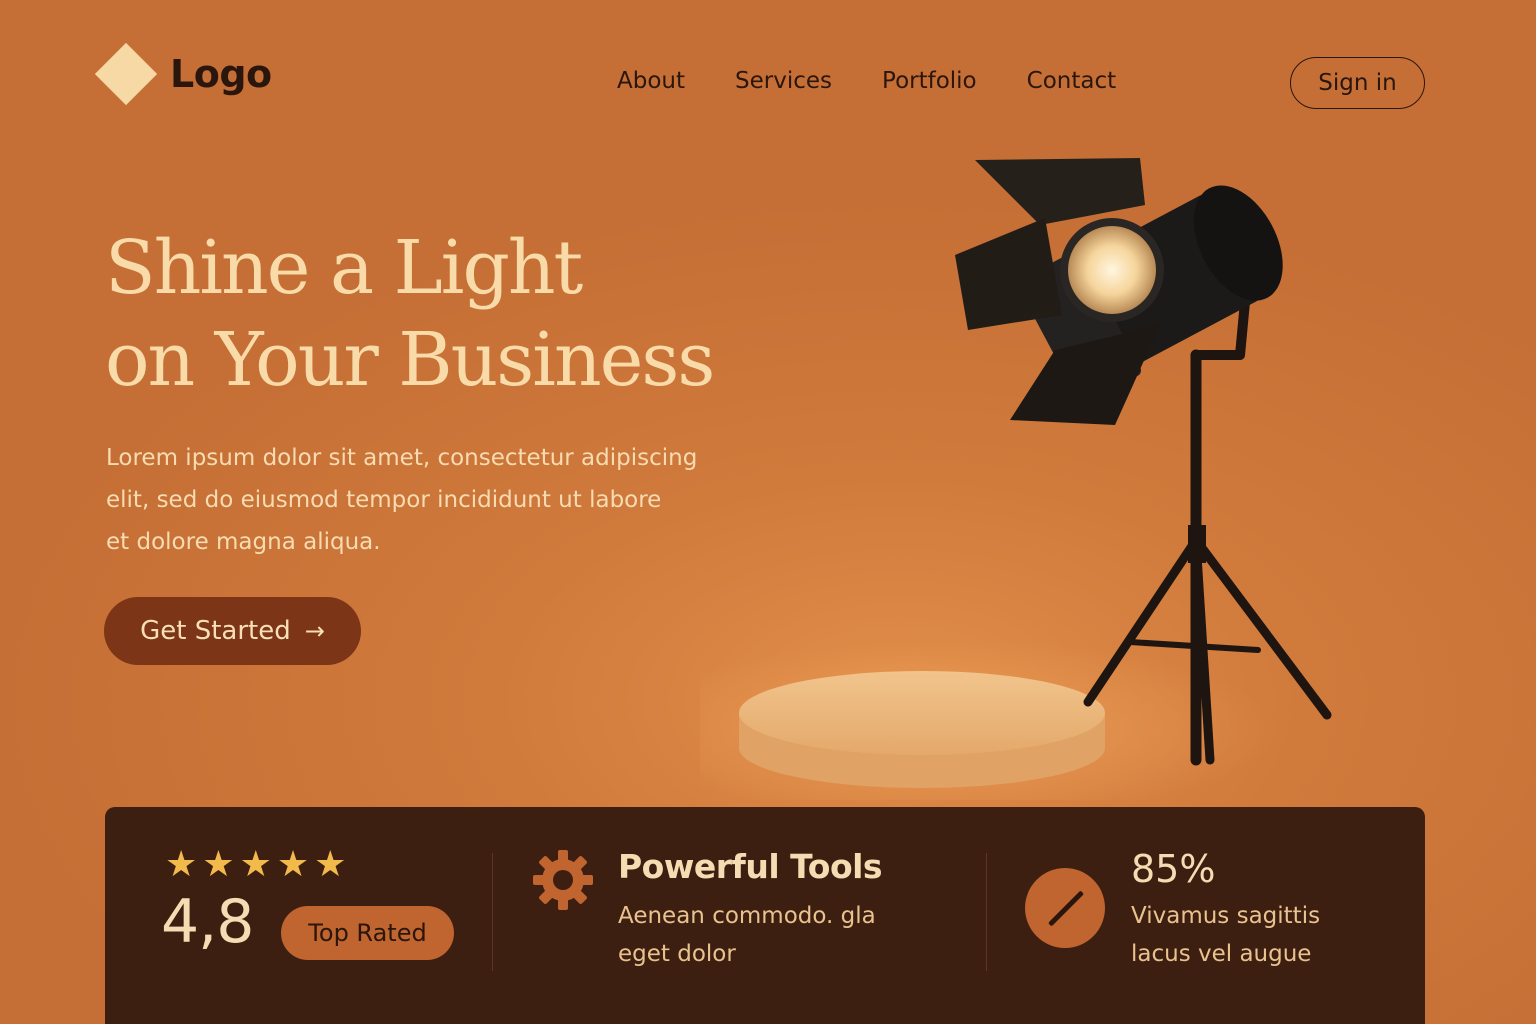 Image resolution: width=1536 pixels, height=1024 pixels. What do you see at coordinates (1065, 908) in the screenshot?
I see `slash-circle-icon` at bounding box center [1065, 908].